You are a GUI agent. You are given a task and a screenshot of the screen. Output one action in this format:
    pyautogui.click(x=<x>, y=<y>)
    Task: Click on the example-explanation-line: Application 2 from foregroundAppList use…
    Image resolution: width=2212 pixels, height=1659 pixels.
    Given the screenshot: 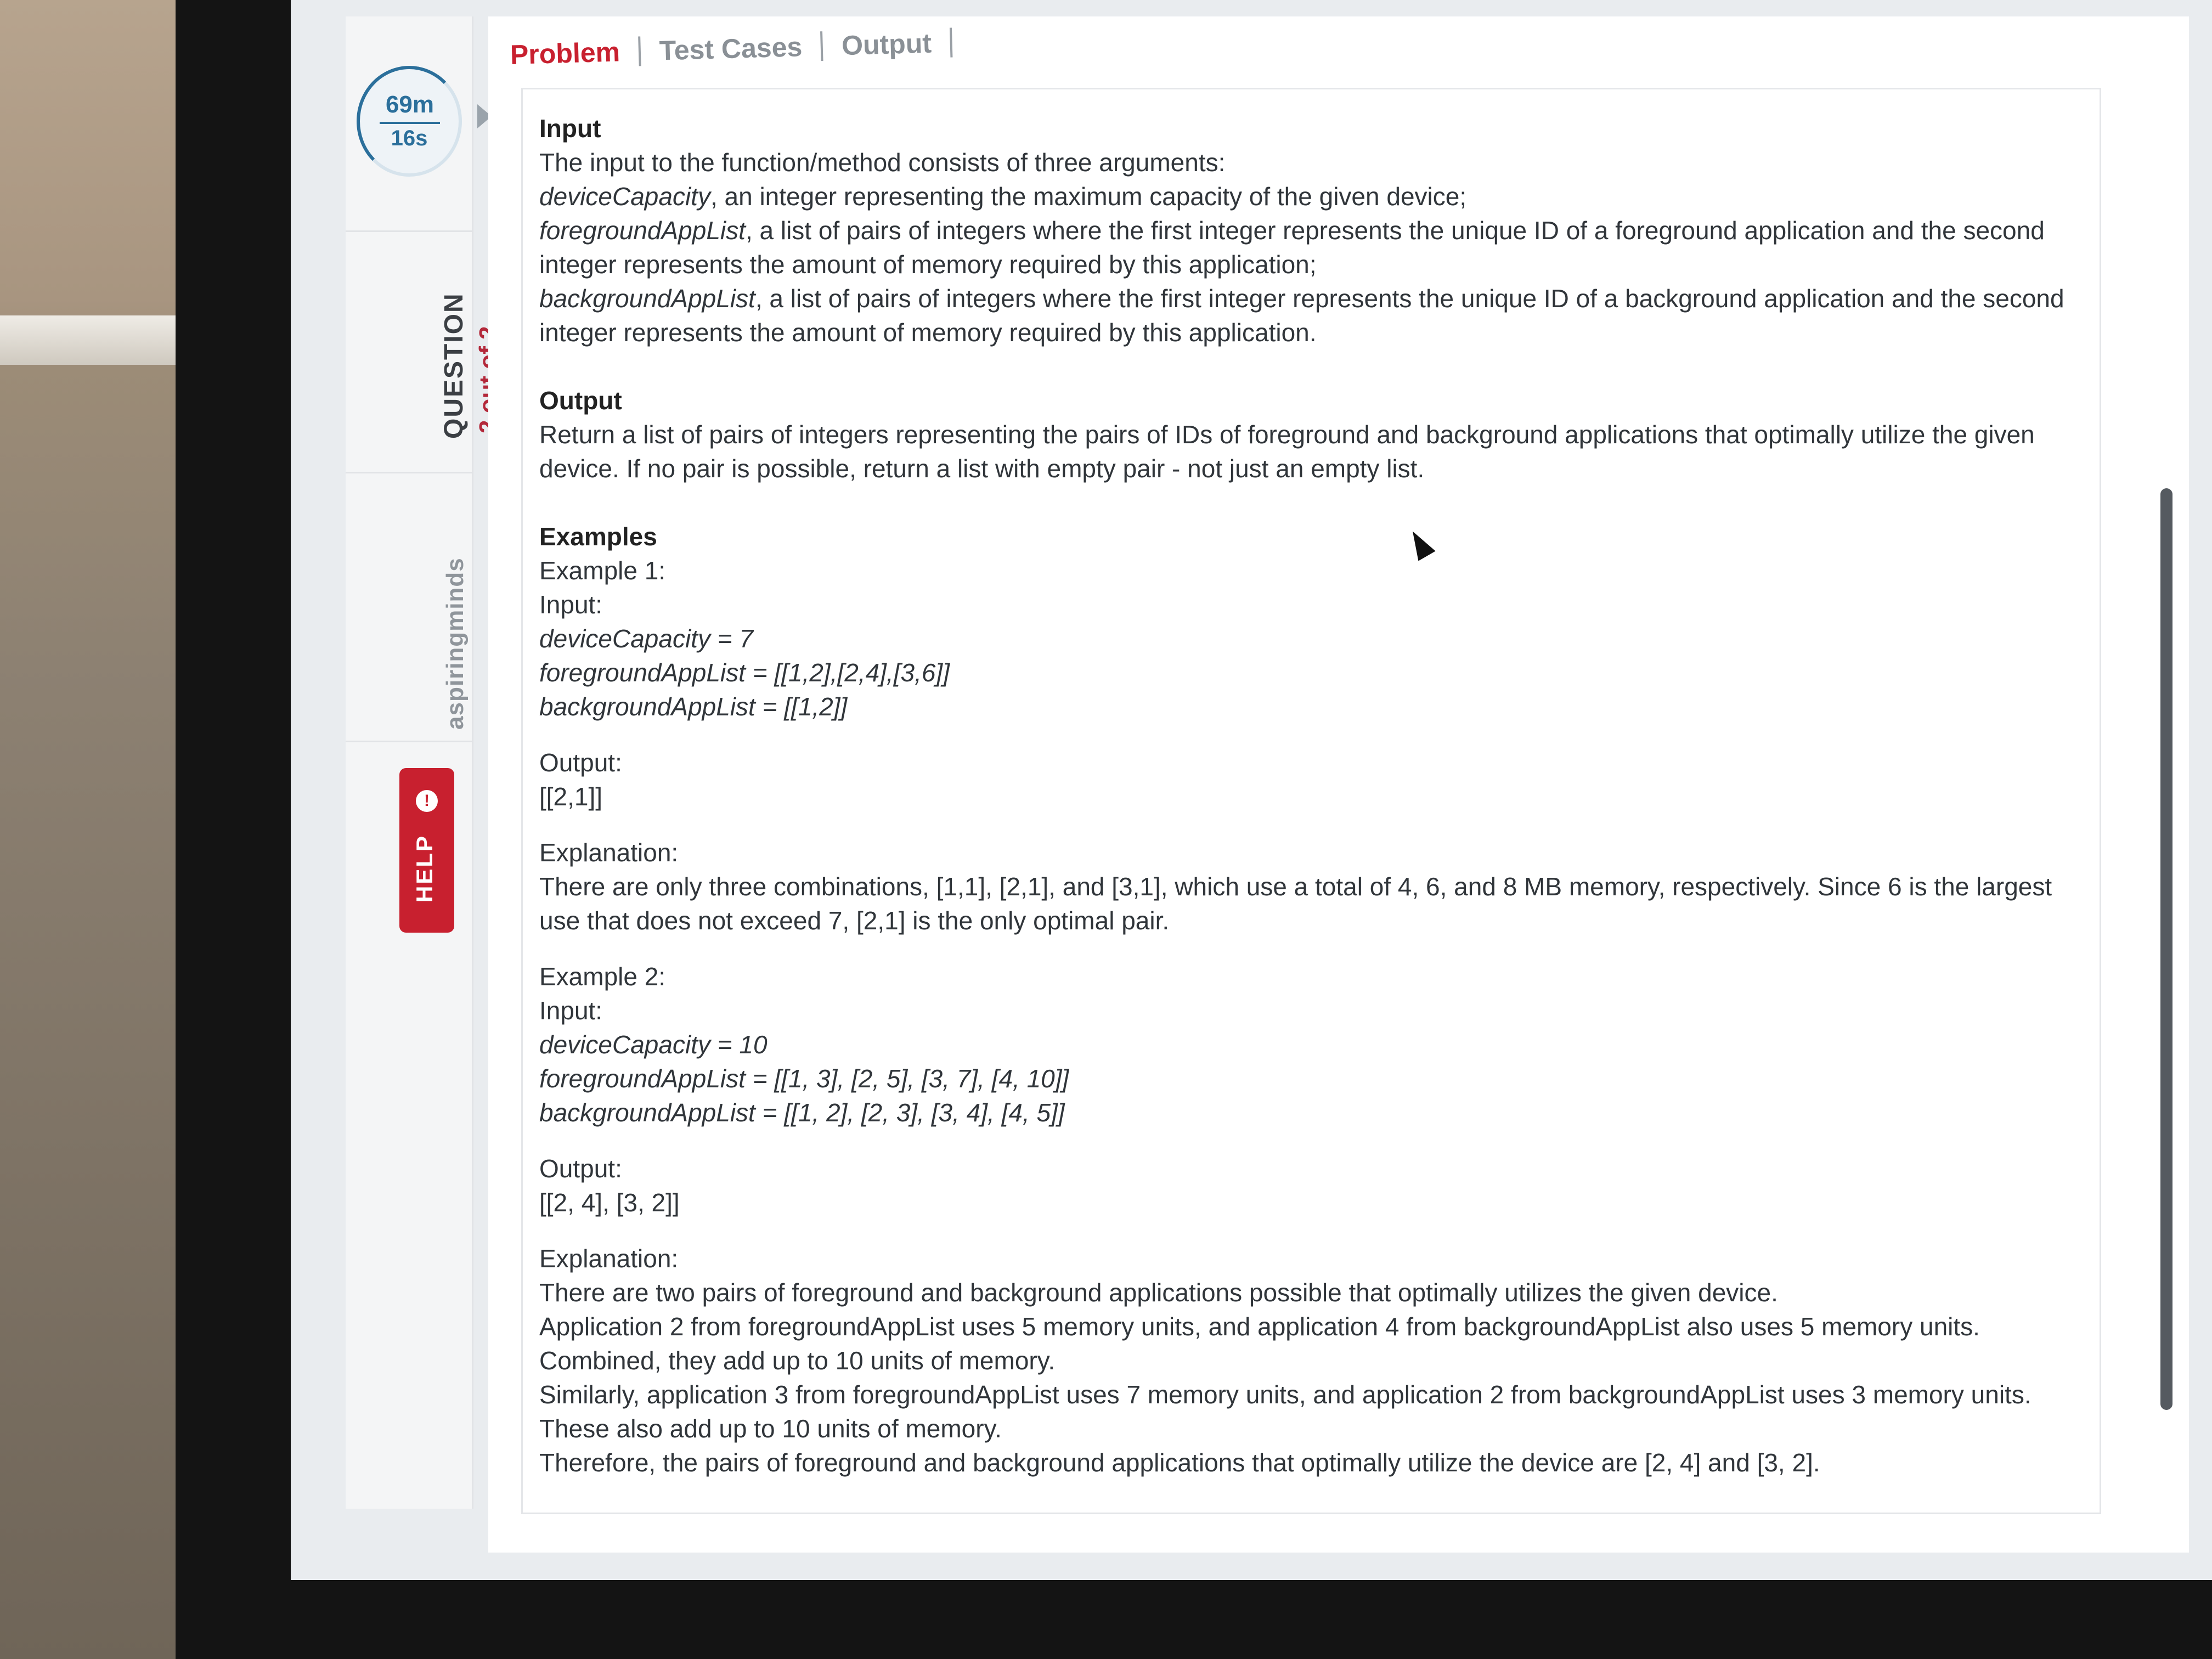 What is the action you would take?
    pyautogui.click(x=1259, y=1343)
    